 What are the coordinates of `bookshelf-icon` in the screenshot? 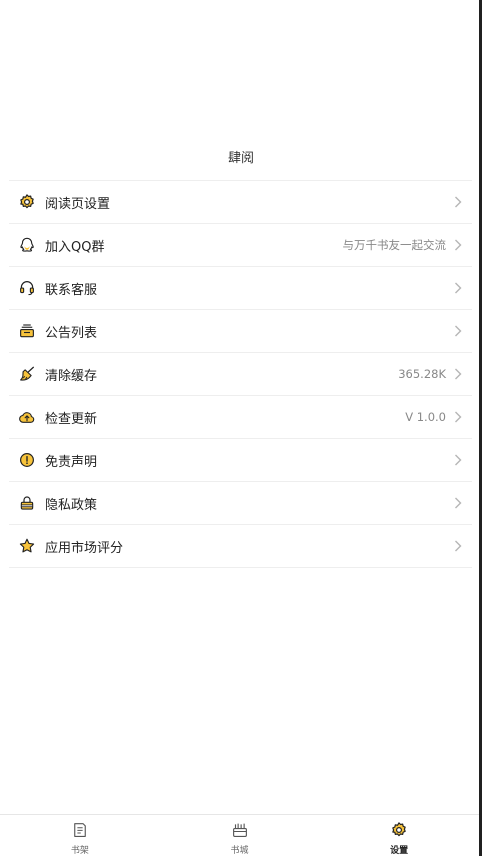 It's located at (80, 830).